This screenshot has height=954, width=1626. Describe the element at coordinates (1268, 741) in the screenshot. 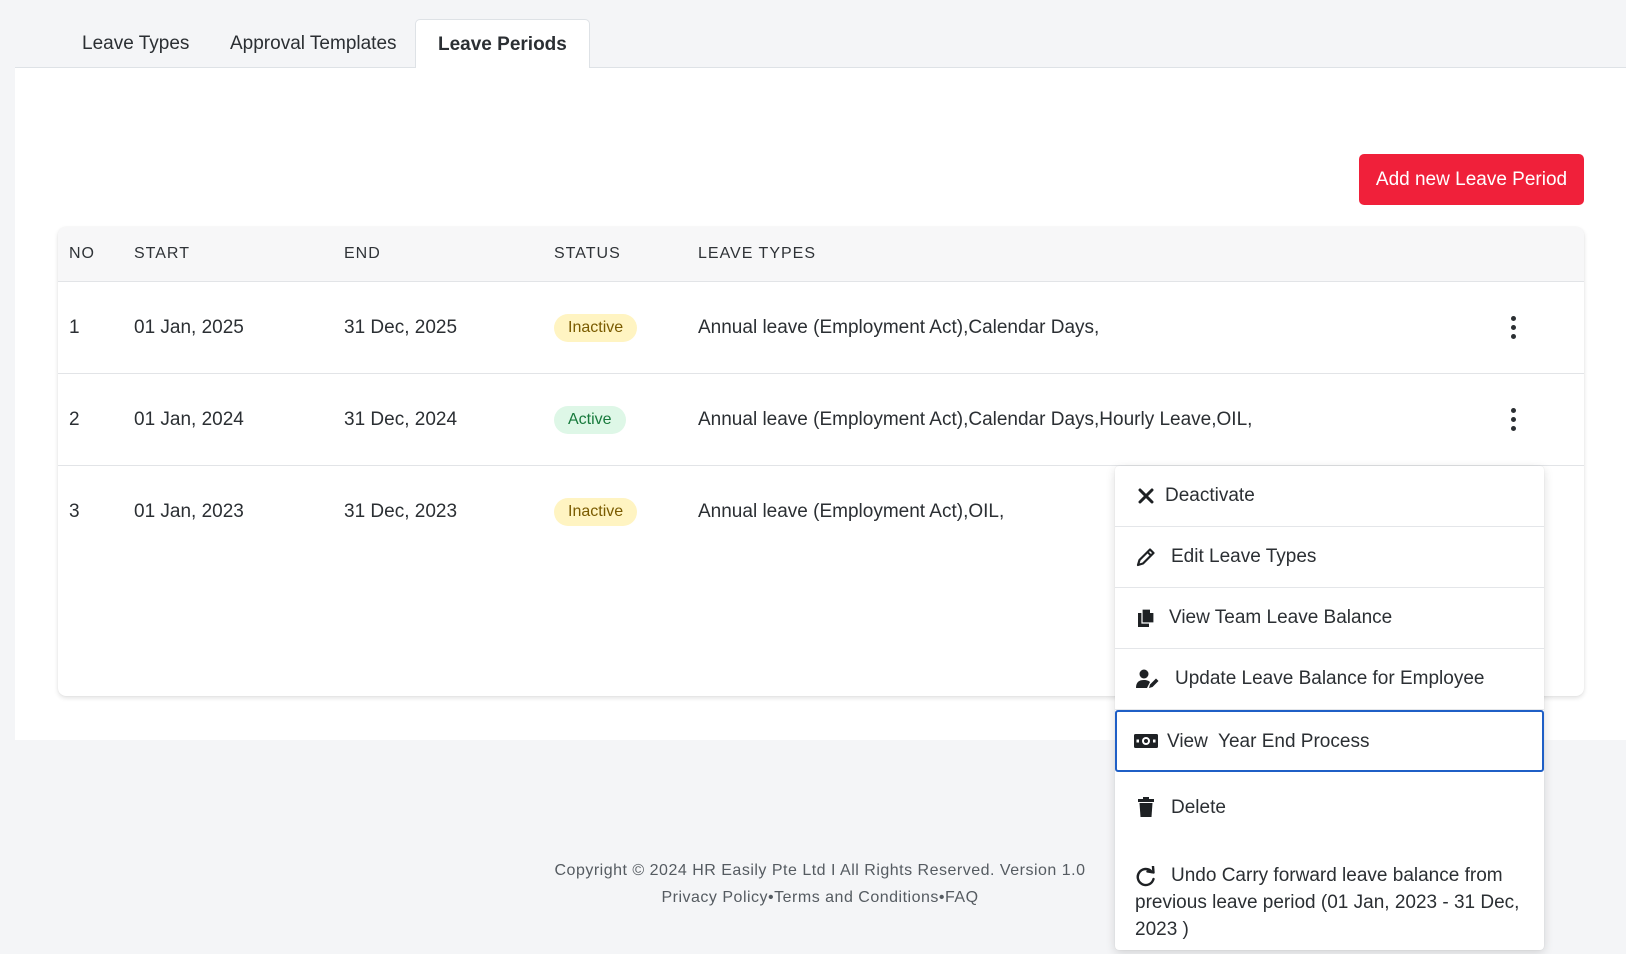

I see `menu-item-label: View Year End Process` at that location.